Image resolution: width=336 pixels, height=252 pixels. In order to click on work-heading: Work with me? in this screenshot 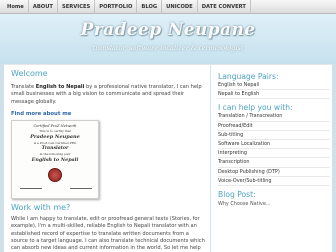, I will do `click(41, 208)`.